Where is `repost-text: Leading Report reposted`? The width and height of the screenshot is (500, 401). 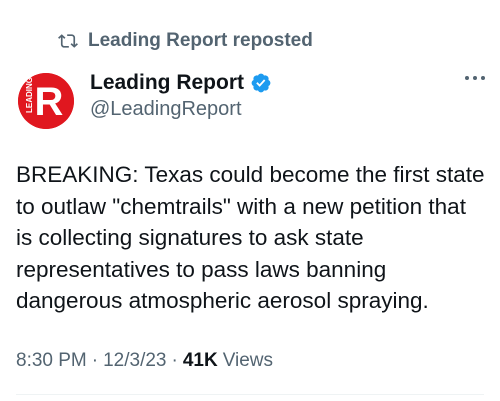
repost-text: Leading Report reposted is located at coordinates (200, 40).